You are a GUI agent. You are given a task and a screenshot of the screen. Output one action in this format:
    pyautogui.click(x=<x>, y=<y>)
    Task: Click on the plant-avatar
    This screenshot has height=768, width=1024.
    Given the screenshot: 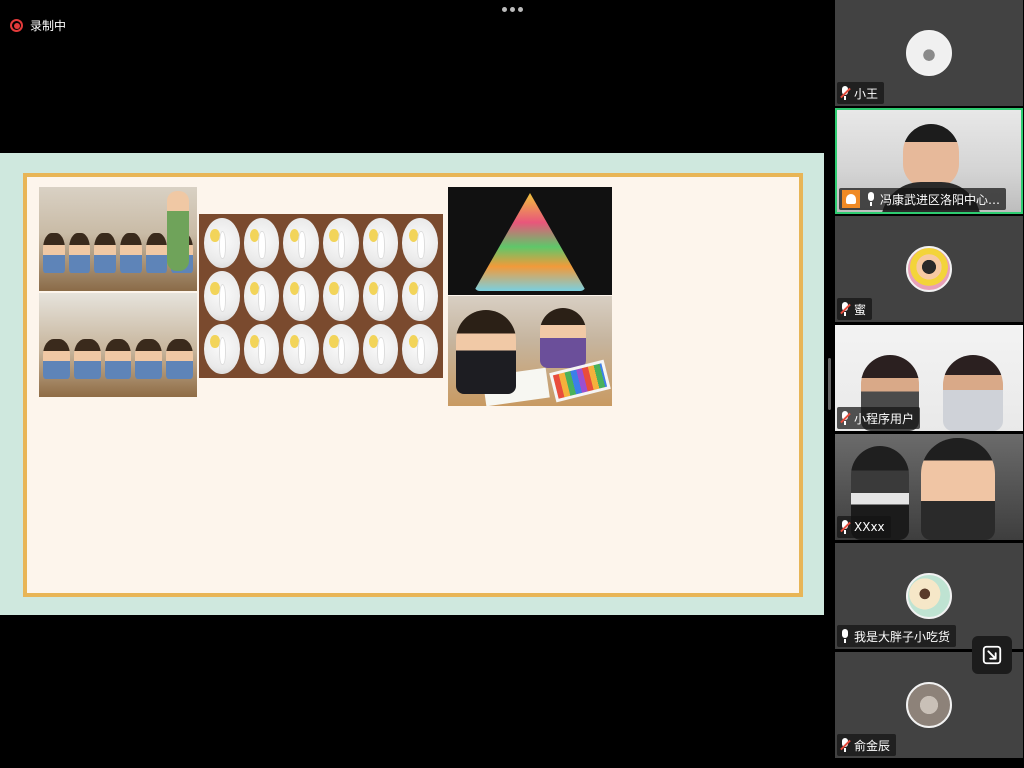 What is the action you would take?
    pyautogui.click(x=929, y=596)
    